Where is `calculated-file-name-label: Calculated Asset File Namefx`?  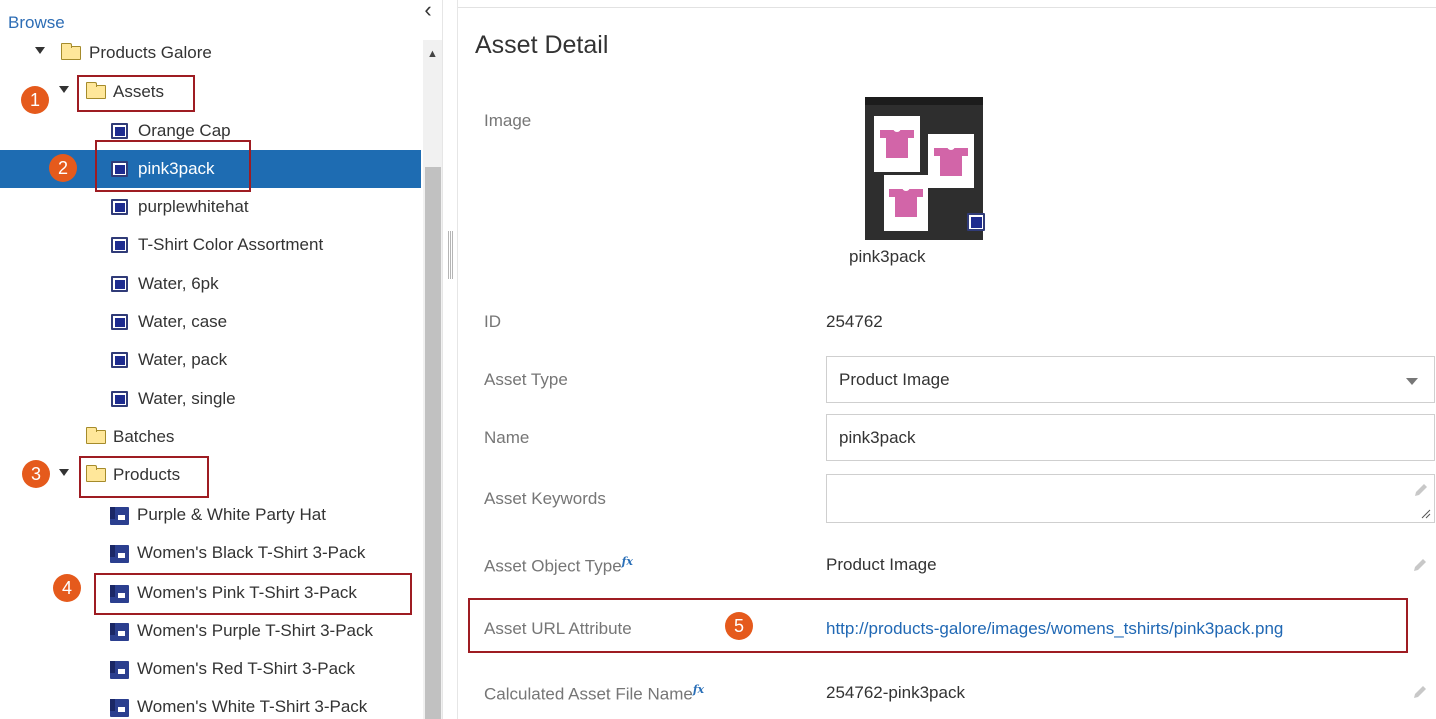
calculated-file-name-label: Calculated Asset File Namefx is located at coordinates (594, 694).